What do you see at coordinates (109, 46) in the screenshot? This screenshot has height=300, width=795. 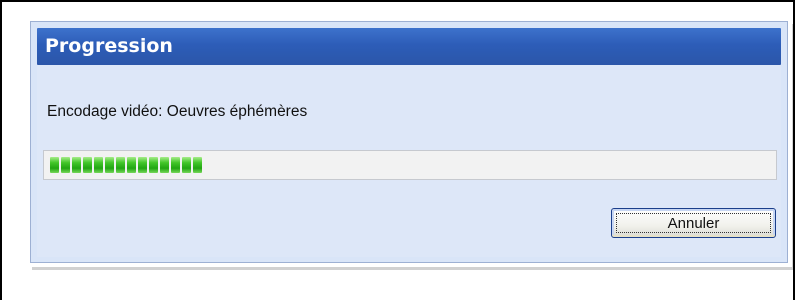 I see `dialog-title: Progression` at bounding box center [109, 46].